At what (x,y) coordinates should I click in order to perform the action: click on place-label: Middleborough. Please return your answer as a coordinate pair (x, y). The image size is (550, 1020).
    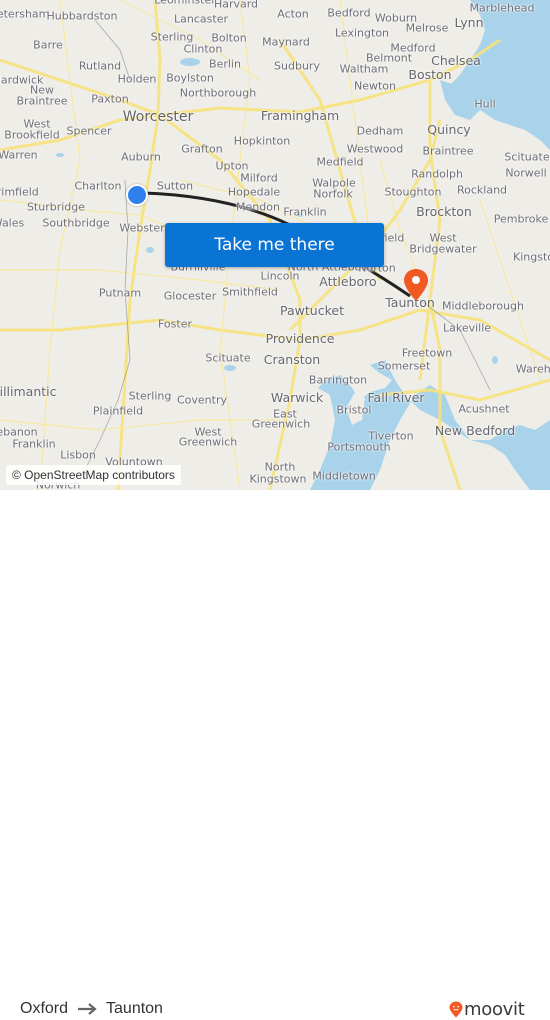
    Looking at the image, I should click on (483, 306).